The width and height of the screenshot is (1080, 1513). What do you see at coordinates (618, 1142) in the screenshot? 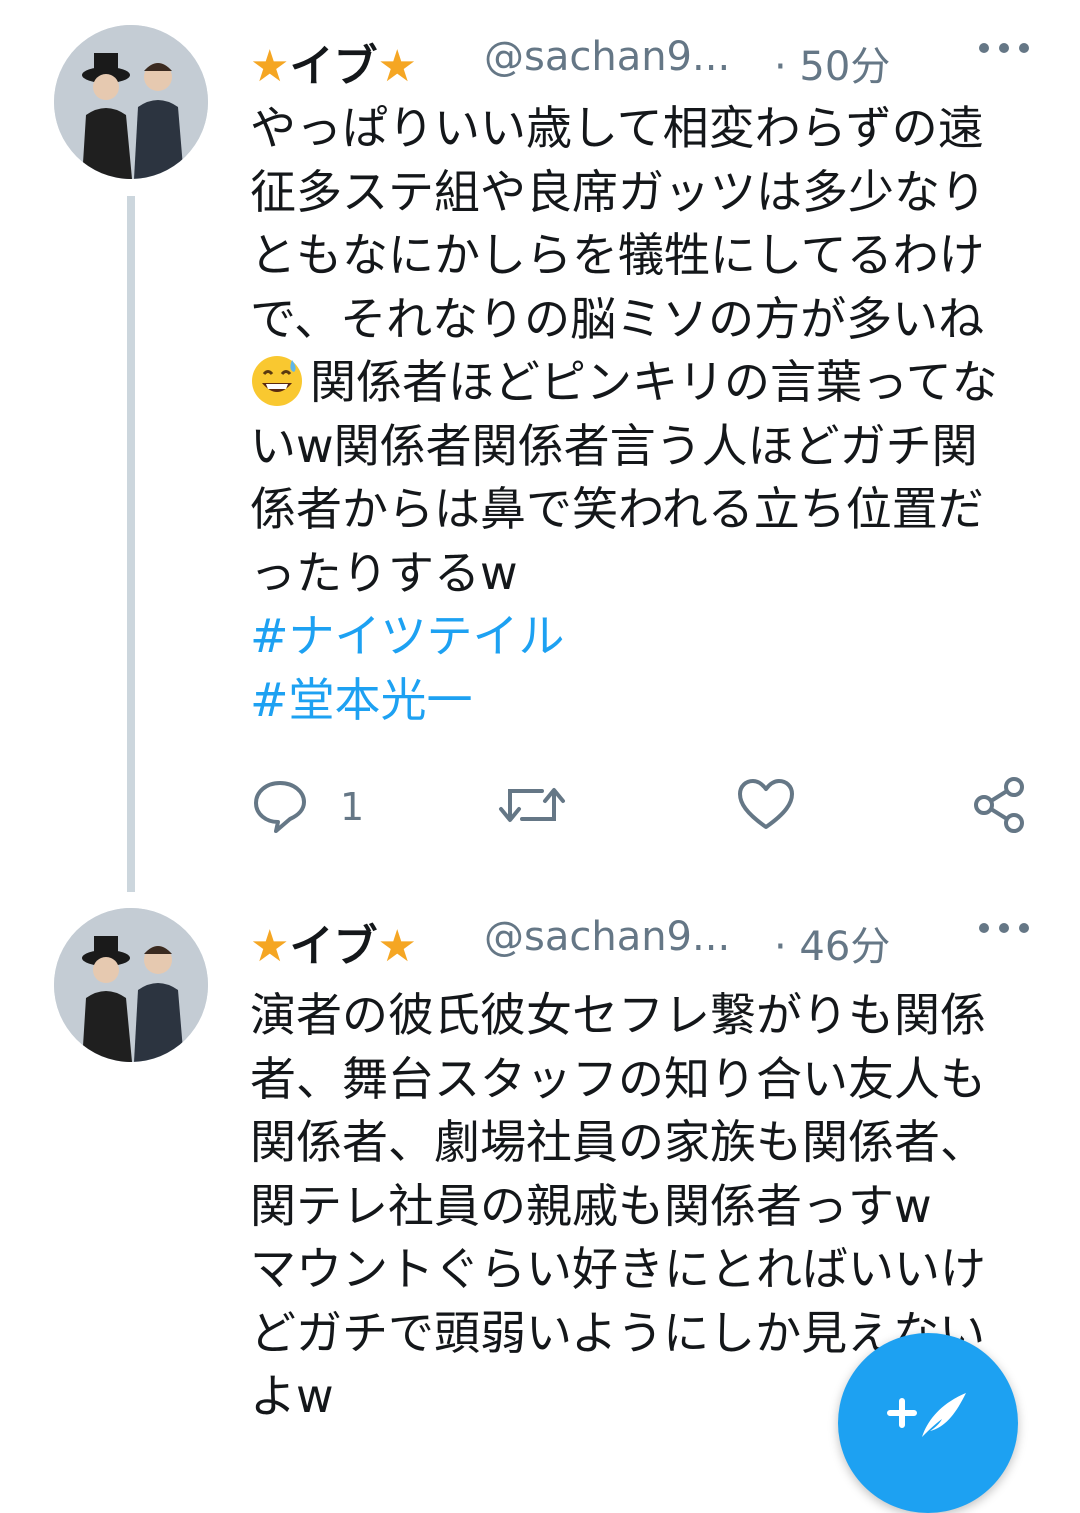
I see `text-line: 関係者、劇場社員の家族も関係者、` at bounding box center [618, 1142].